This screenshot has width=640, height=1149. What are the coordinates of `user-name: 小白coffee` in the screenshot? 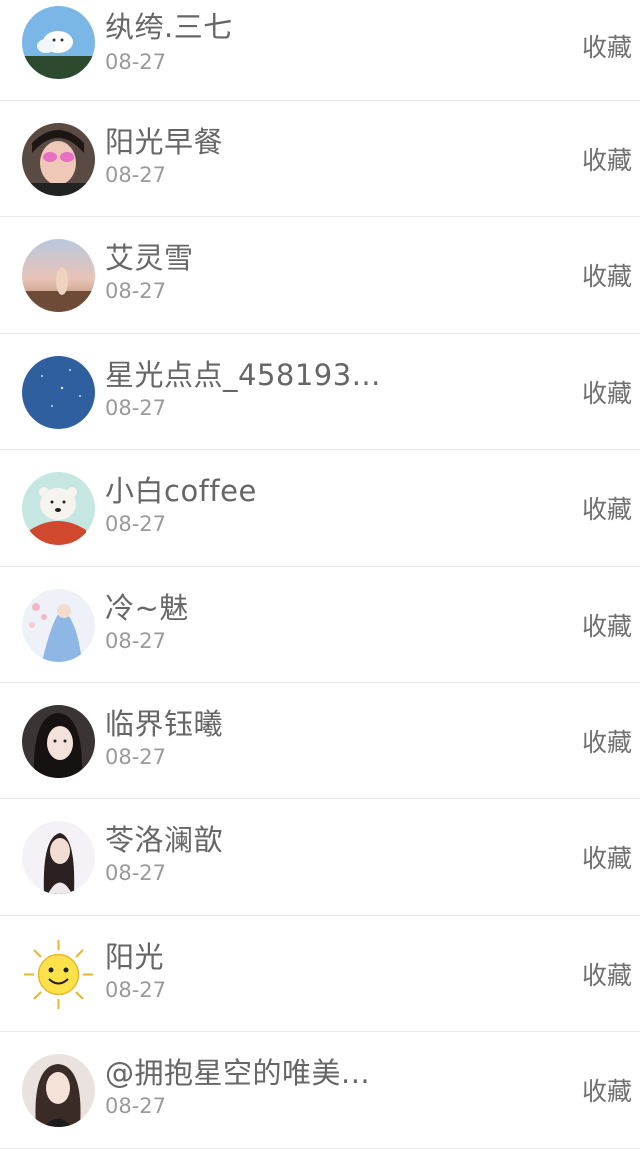 It's located at (181, 491).